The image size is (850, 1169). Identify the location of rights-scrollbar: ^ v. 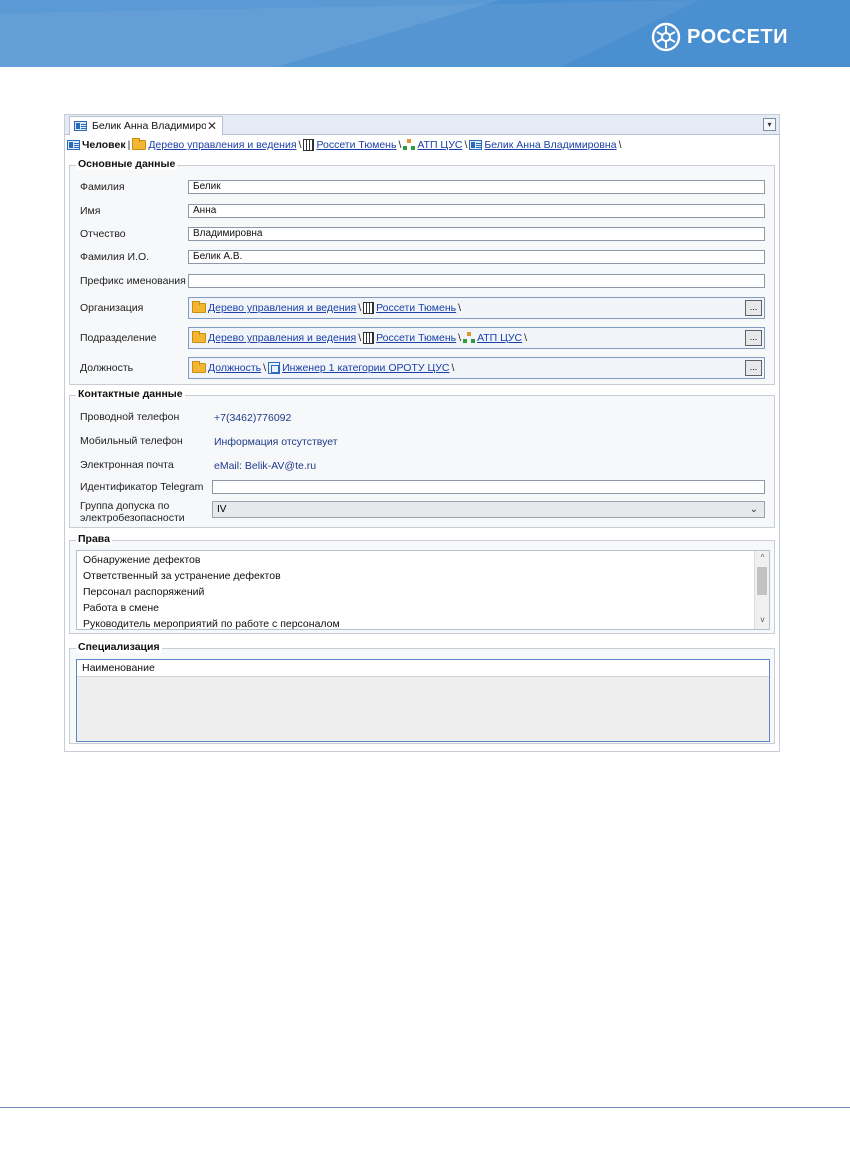
(761, 590).